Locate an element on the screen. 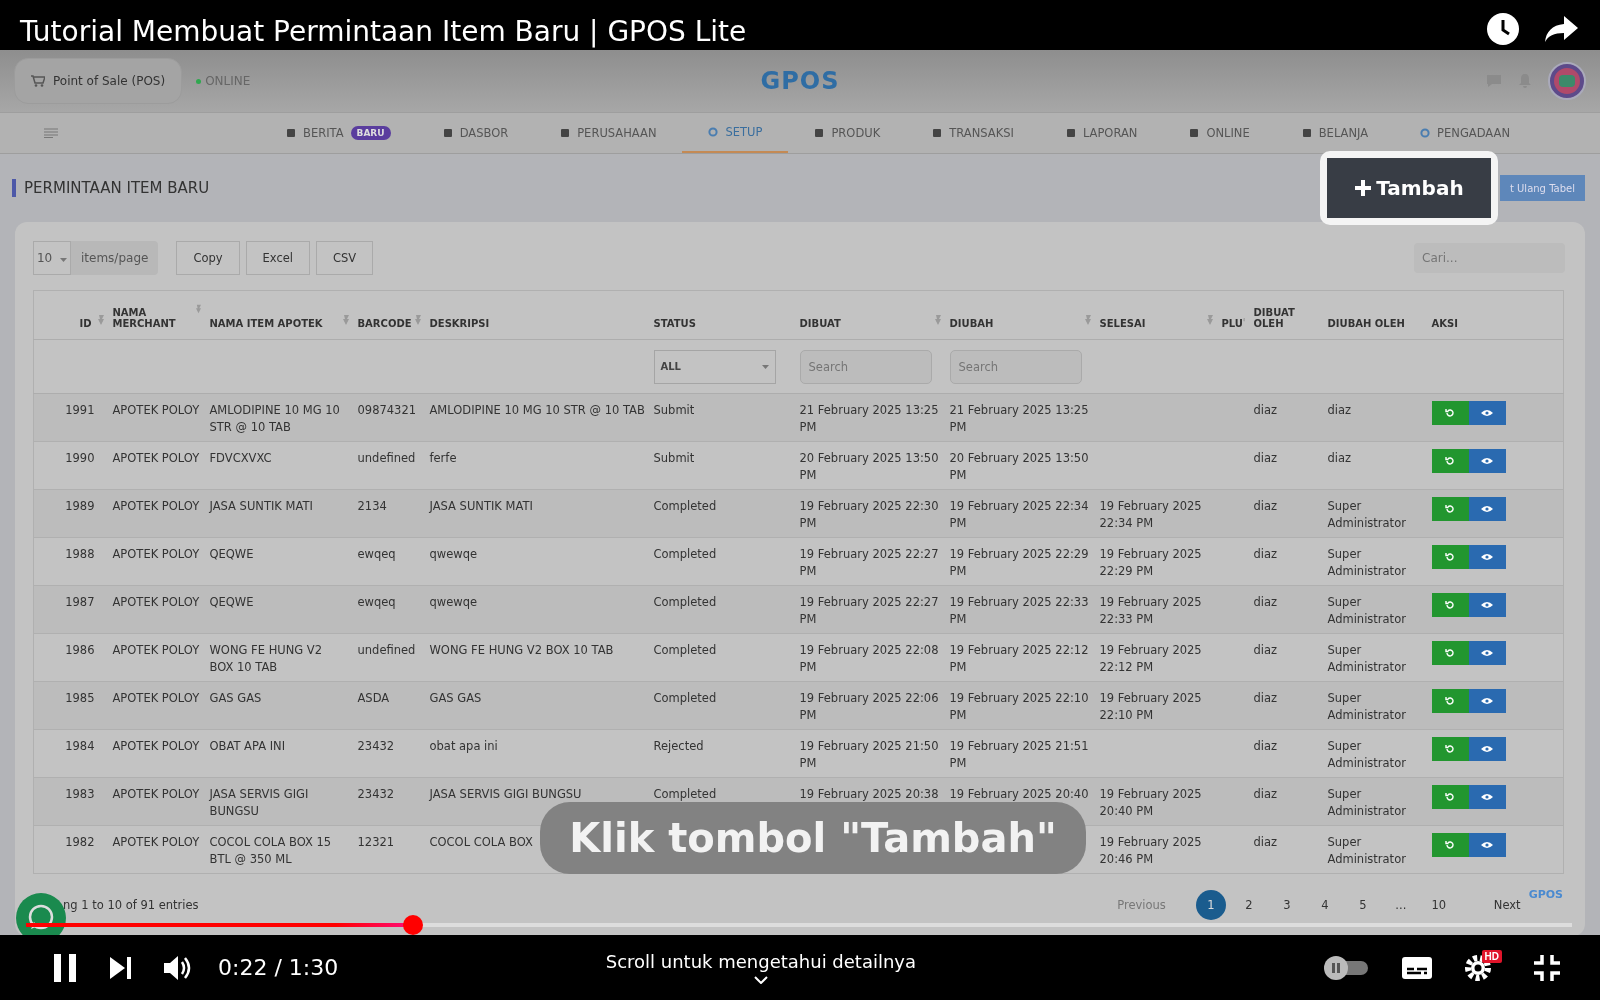 This screenshot has width=1600, height=1000. nav-tab: ONLINE is located at coordinates (1219, 133).